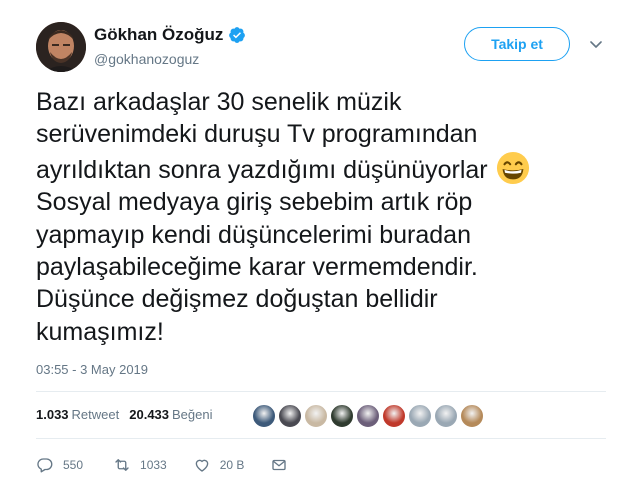 Image resolution: width=640 pixels, height=493 pixels. What do you see at coordinates (237, 299) in the screenshot?
I see `tweet-line: Düşünce değişmez doğuştan bellidir` at bounding box center [237, 299].